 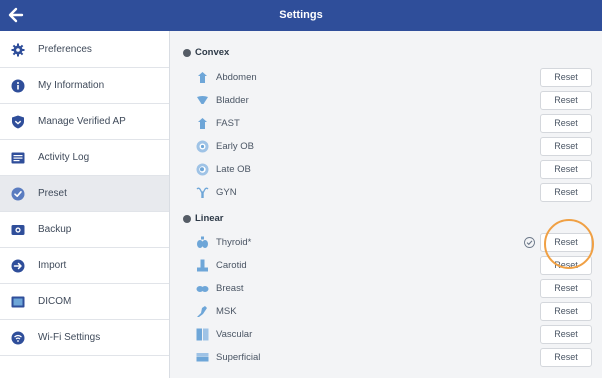 What do you see at coordinates (386, 100) in the screenshot?
I see `preset-row-bladder: Bladder Reset` at bounding box center [386, 100].